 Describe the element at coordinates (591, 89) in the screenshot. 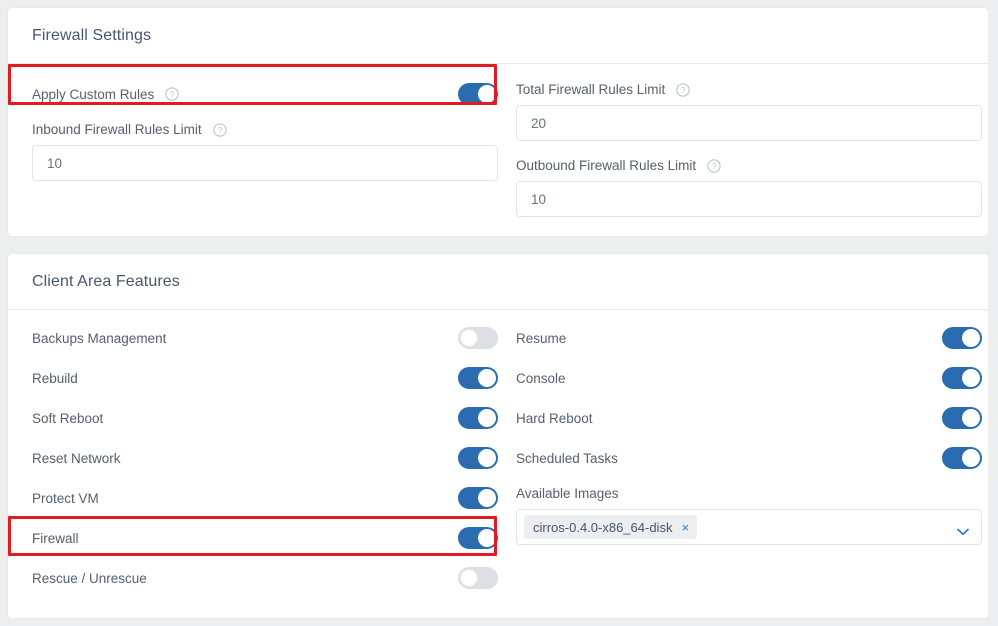

I see `total-limit-label: Total Firewall Rules Limit` at that location.